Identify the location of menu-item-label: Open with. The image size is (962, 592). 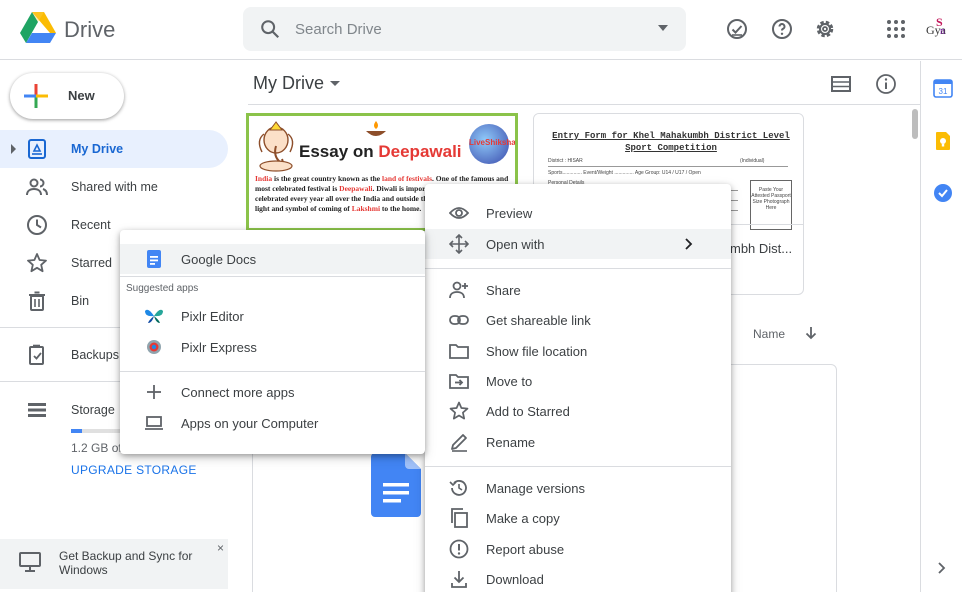
(515, 244).